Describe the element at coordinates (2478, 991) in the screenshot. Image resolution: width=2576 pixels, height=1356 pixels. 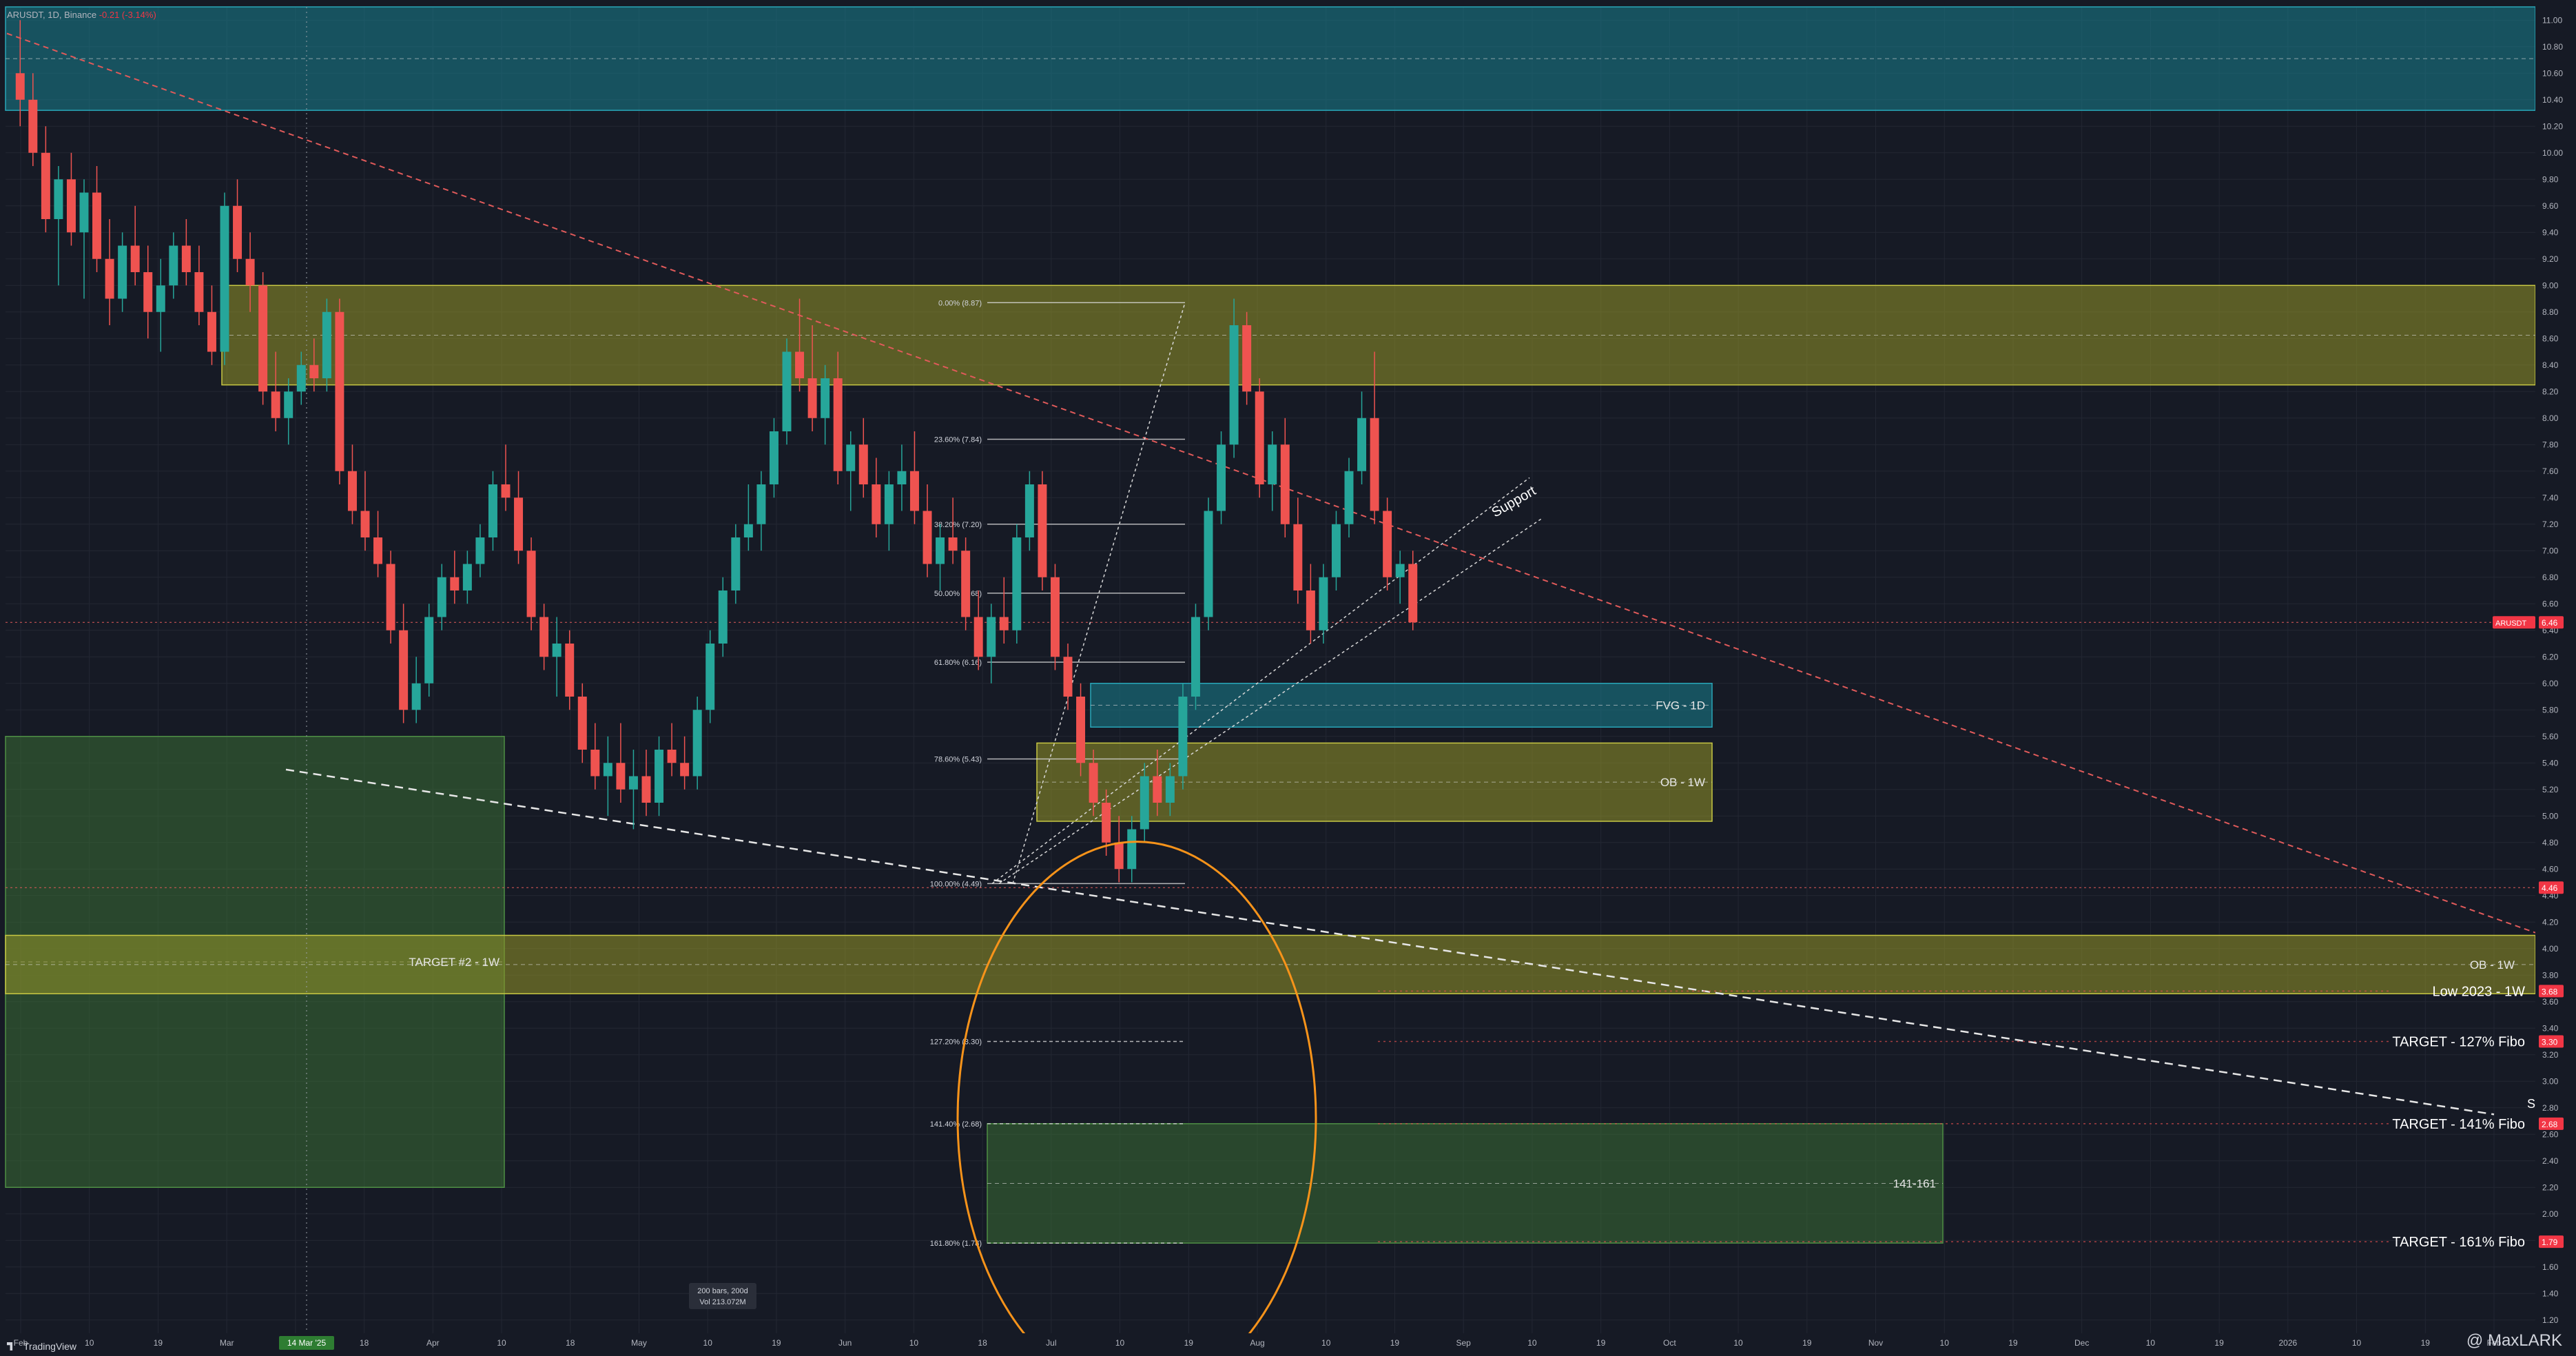
I see `target-label: Low 2023 - 1W` at that location.